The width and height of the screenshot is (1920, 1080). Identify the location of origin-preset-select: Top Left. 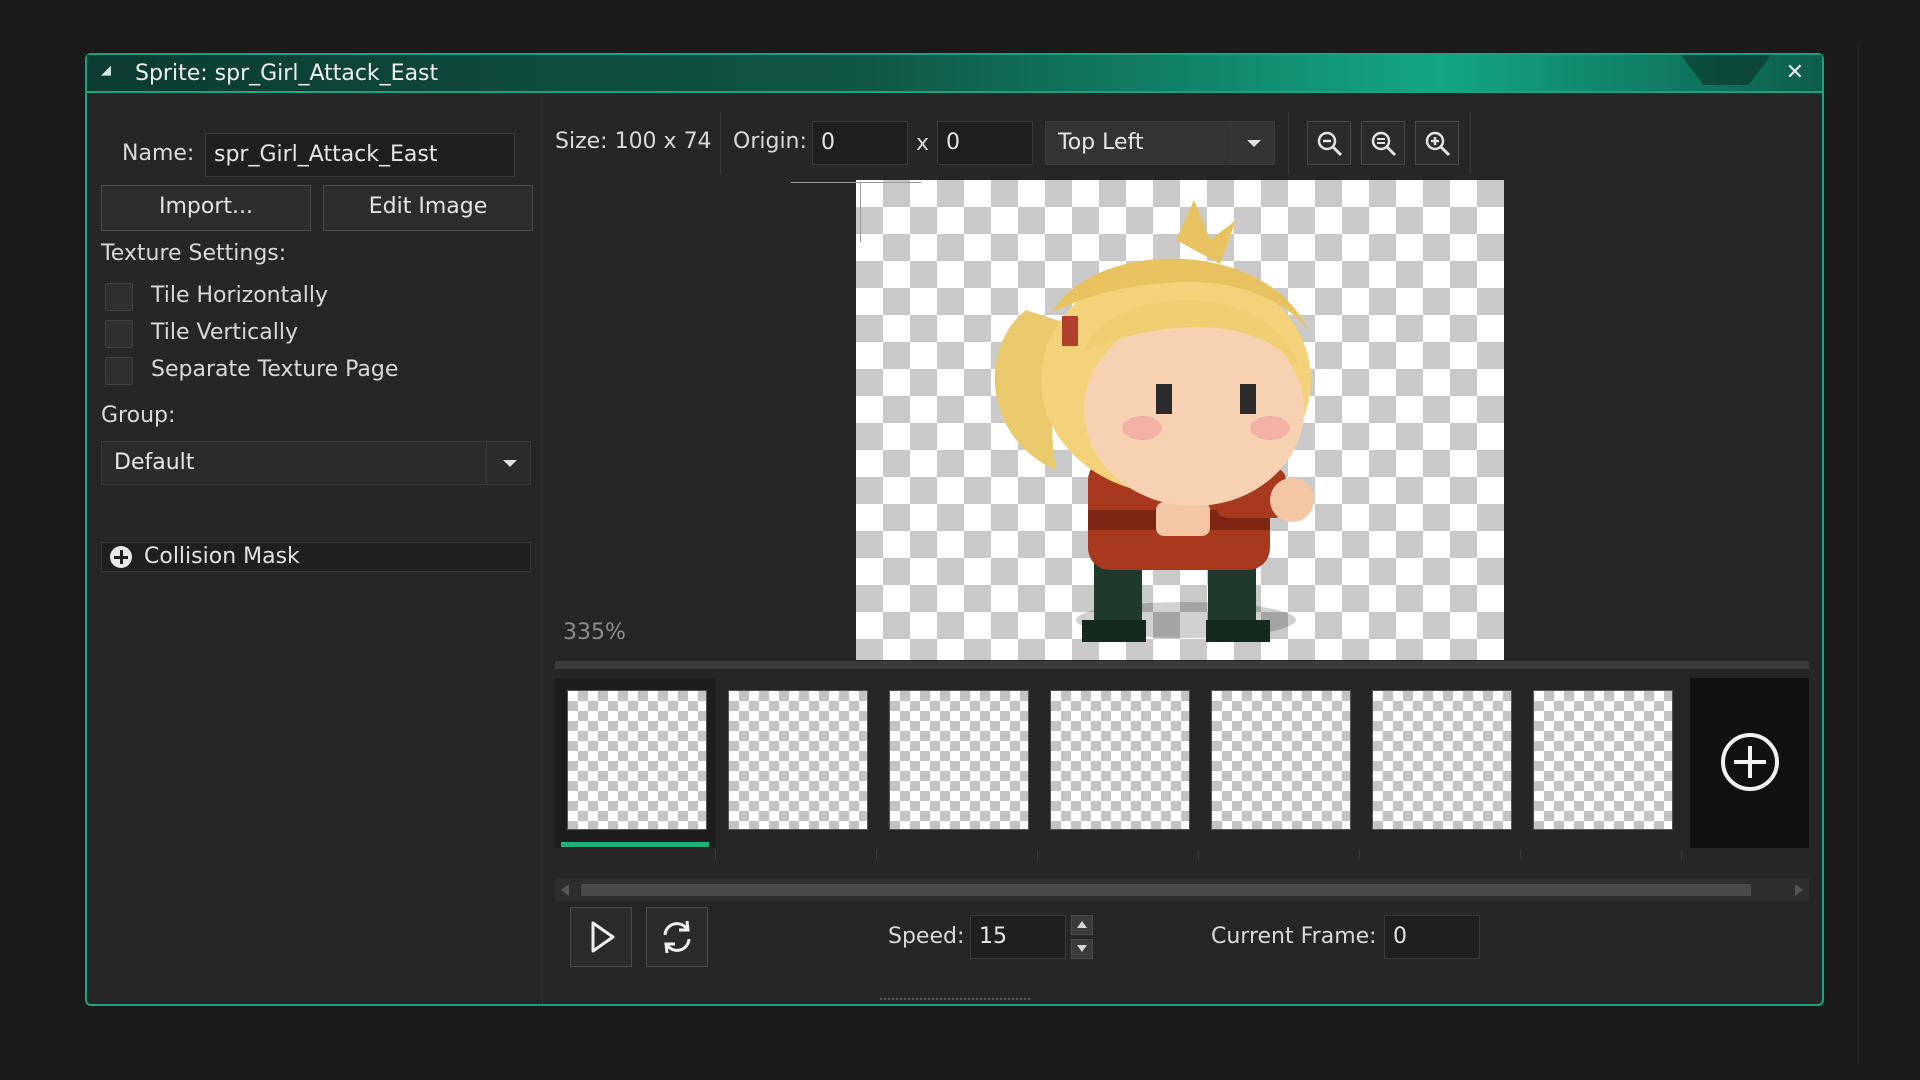
(1160, 143).